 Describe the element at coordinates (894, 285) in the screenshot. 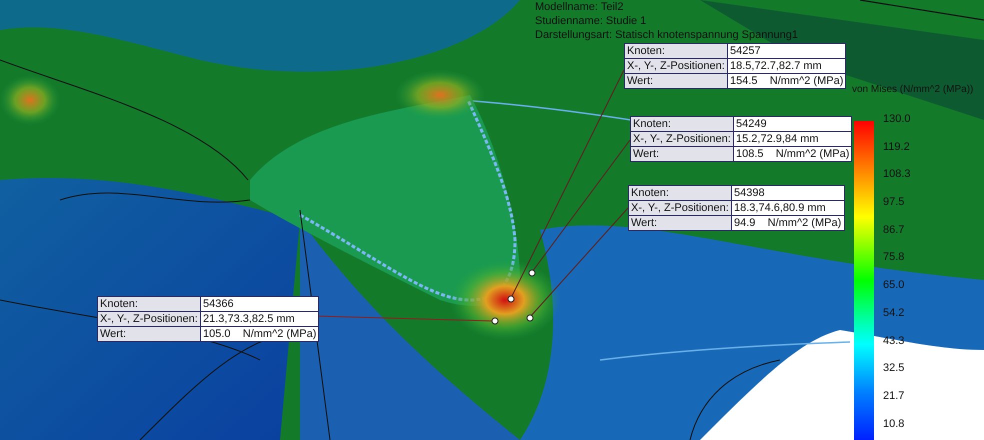

I see `scale-label: 65.0` at that location.